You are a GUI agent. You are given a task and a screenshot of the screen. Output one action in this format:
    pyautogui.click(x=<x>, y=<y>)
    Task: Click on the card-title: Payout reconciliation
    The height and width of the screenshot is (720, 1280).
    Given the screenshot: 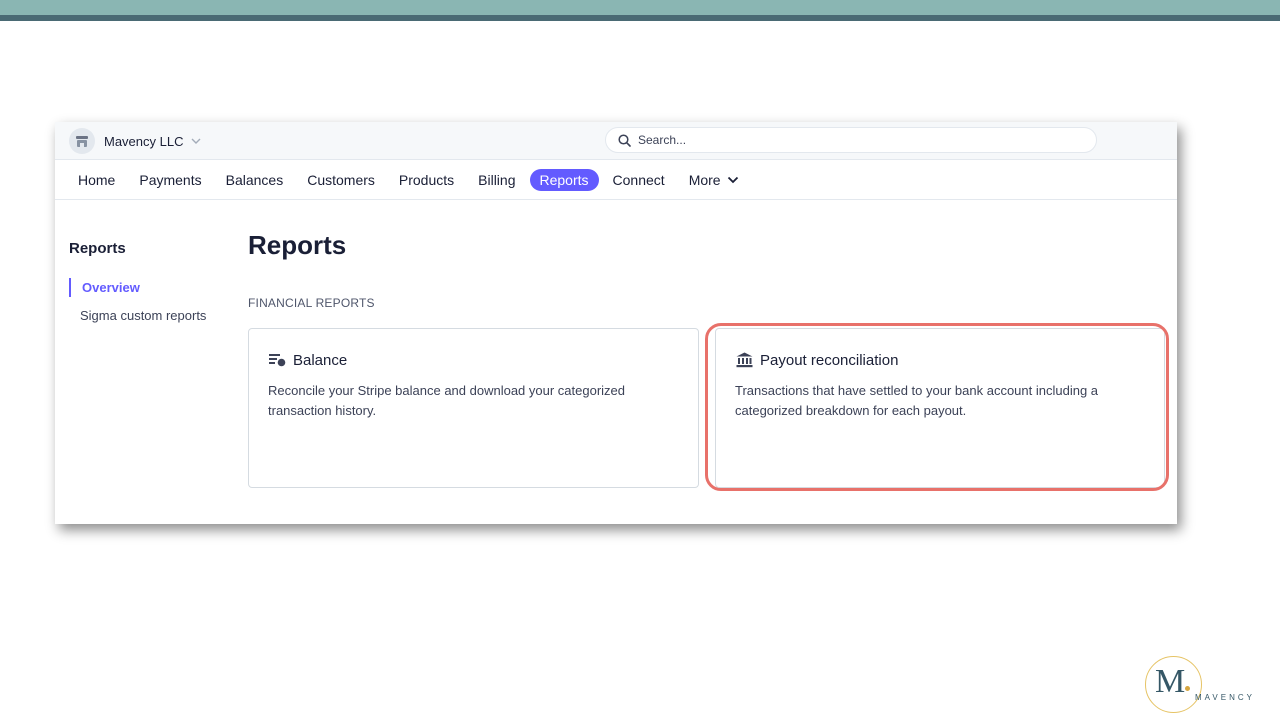 What is the action you would take?
    pyautogui.click(x=829, y=360)
    